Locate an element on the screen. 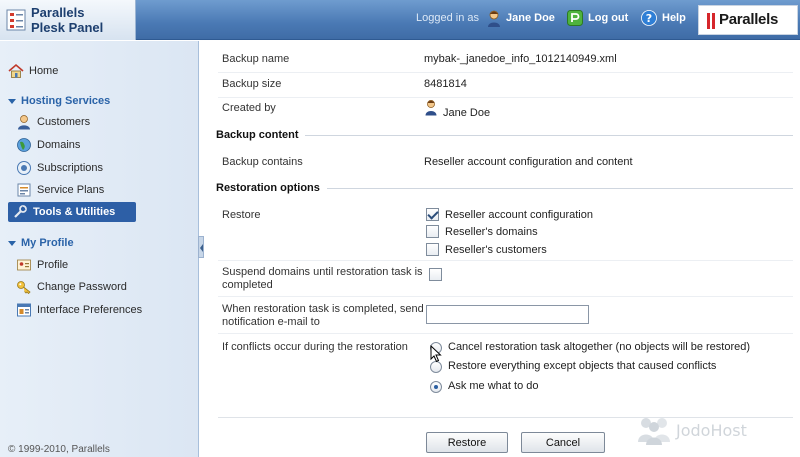  sidebar-item-service-plans: Service Plans is located at coordinates (60, 190).